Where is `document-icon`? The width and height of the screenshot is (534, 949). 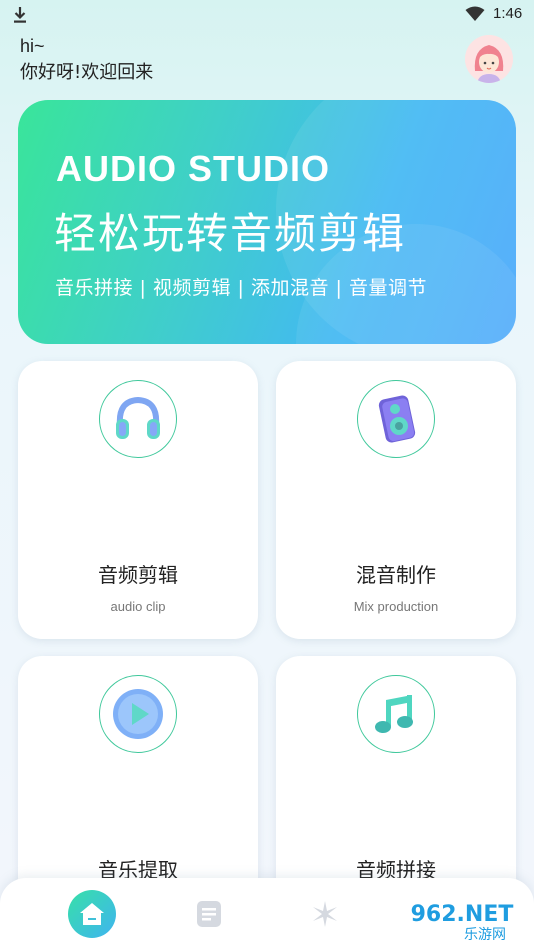 document-icon is located at coordinates (209, 914).